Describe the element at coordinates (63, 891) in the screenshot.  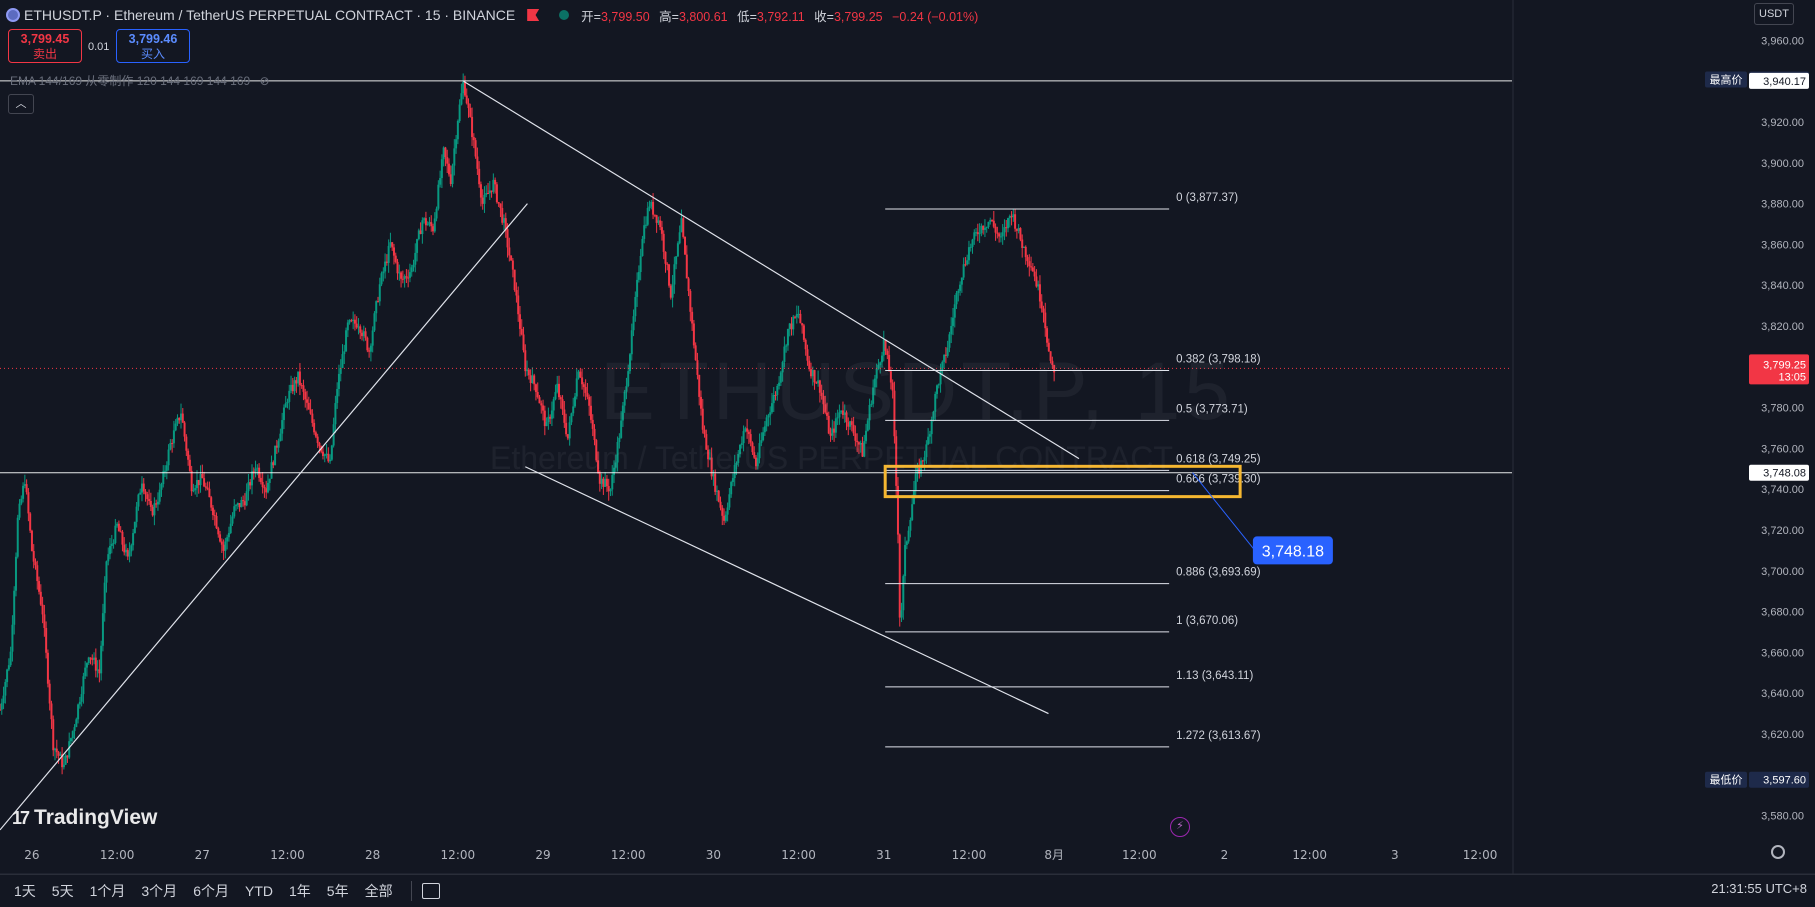
I see `timeframe-5d: 5天` at that location.